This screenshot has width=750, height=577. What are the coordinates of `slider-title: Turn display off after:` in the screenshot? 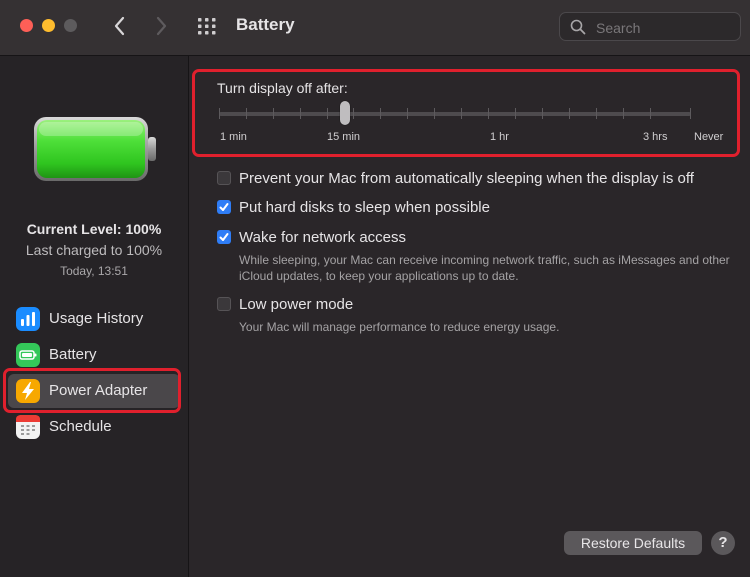 It's located at (282, 88).